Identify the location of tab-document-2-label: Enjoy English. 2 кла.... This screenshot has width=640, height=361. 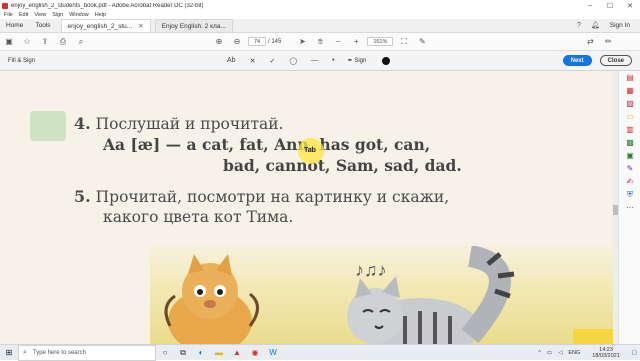
(193, 26).